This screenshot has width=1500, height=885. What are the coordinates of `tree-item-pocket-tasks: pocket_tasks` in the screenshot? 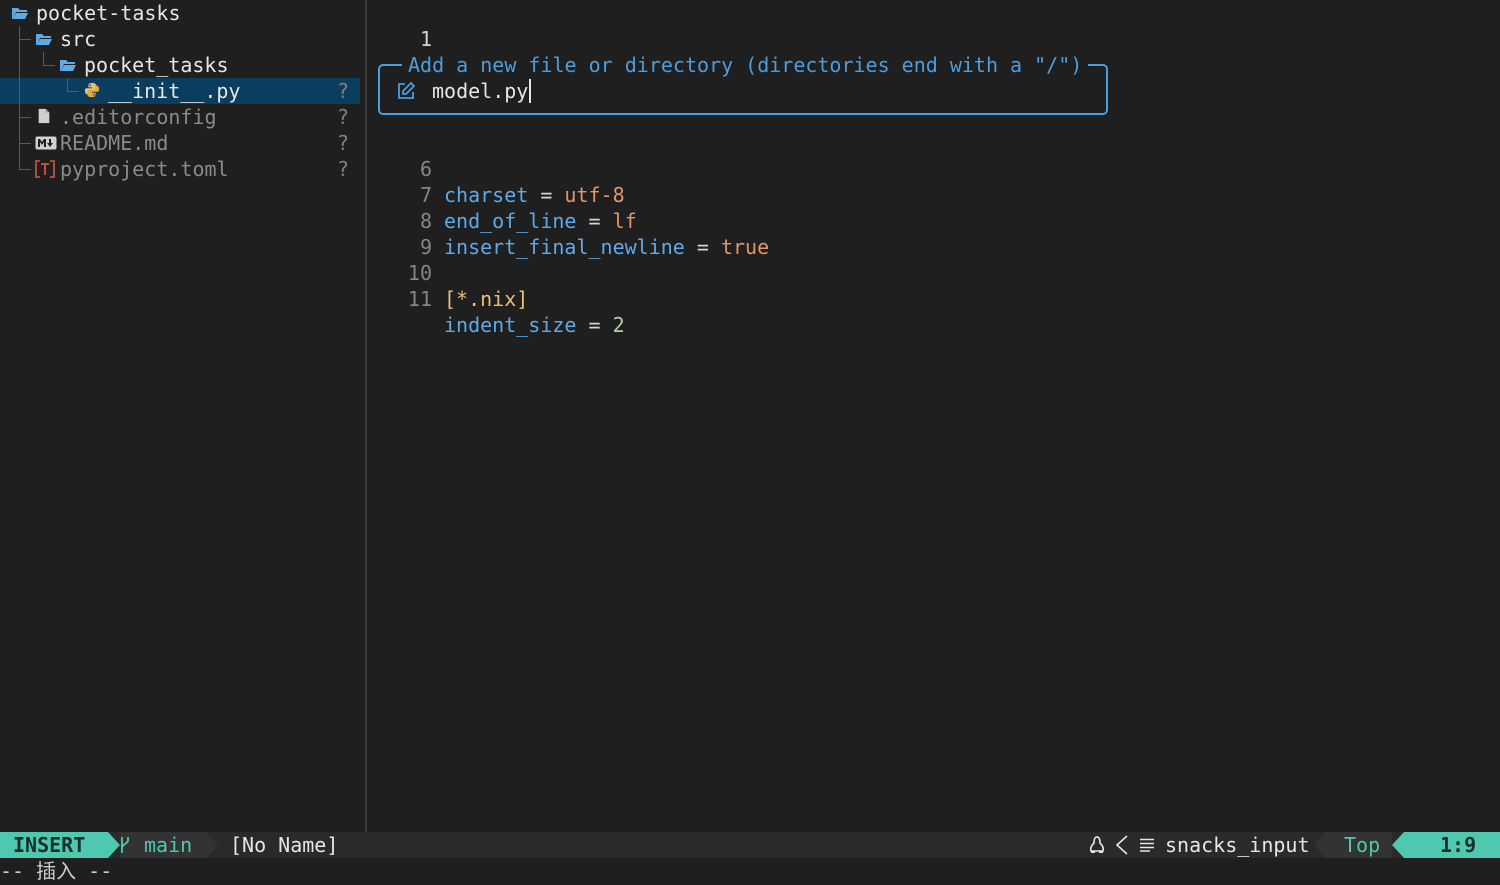 It's located at (180, 65).